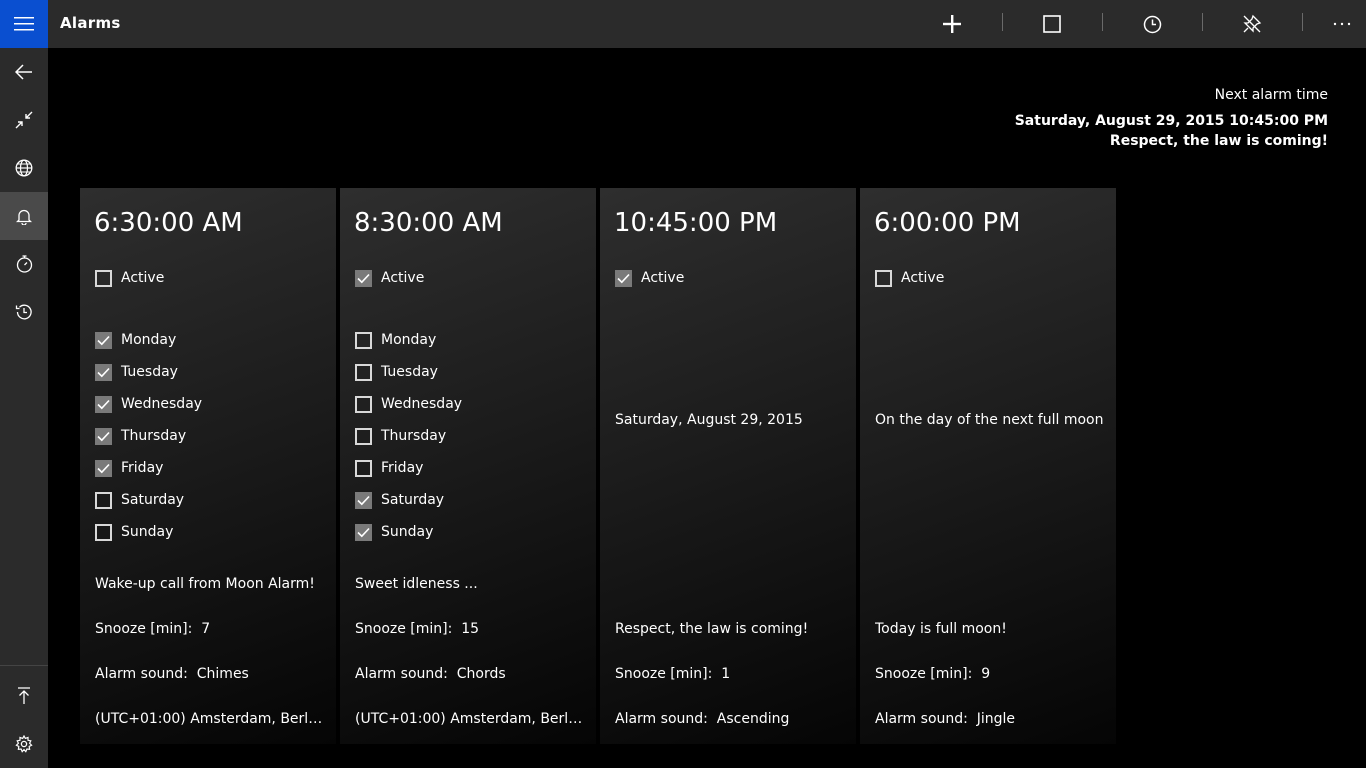 The height and width of the screenshot is (768, 1366). I want to click on day-row: Saturday, so click(399, 500).